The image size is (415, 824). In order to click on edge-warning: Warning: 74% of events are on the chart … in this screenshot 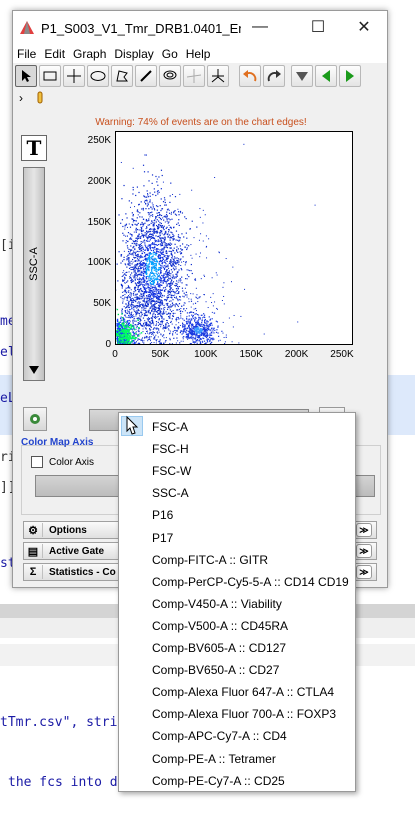, I will do `click(201, 122)`.